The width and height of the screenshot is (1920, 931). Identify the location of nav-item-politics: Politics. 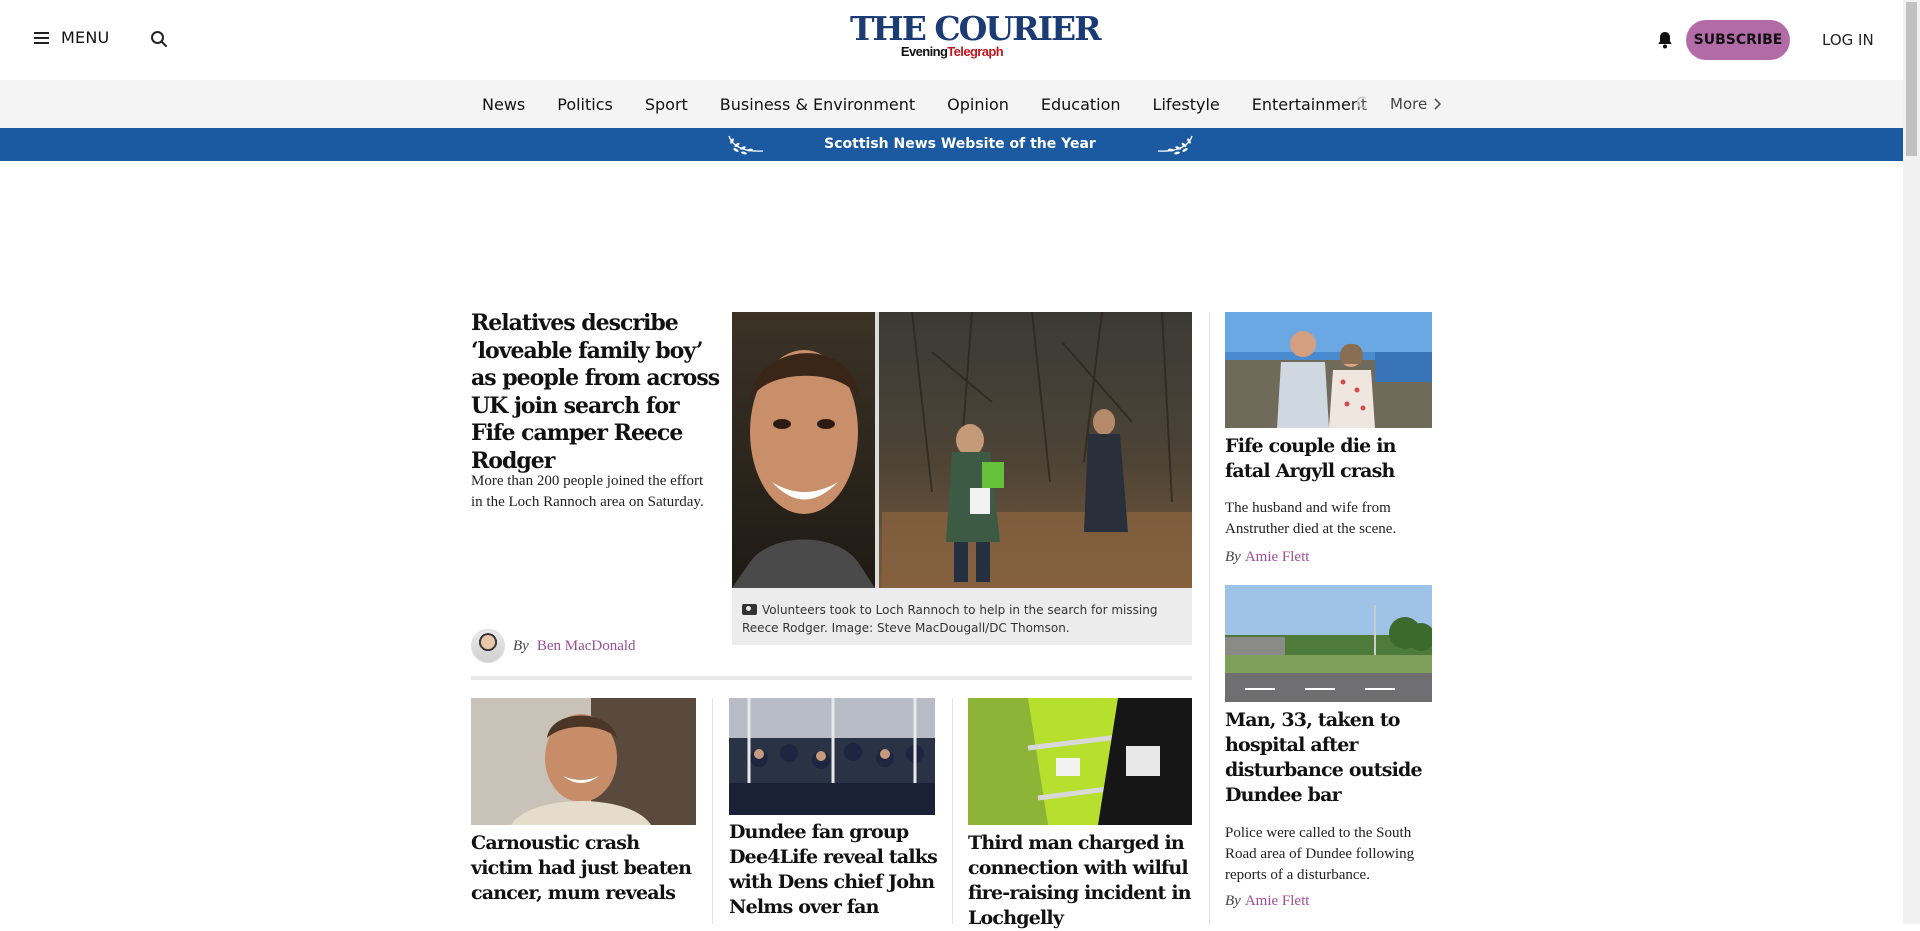
(585, 104).